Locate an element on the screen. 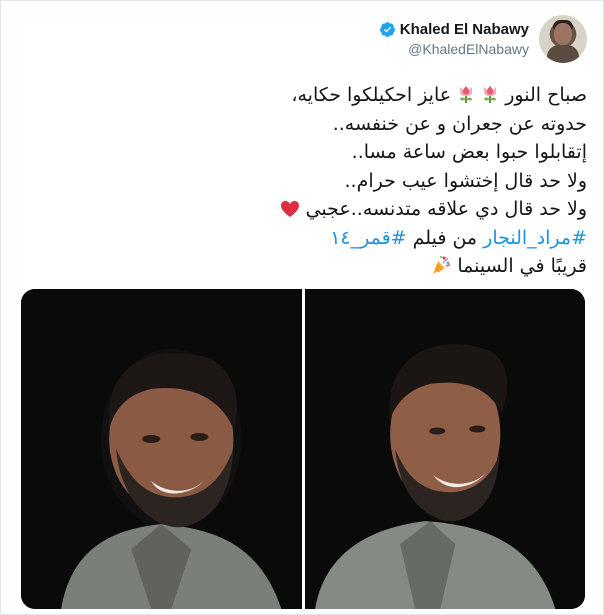 This screenshot has width=604, height=615. name-row: Khaled El Nabawy is located at coordinates (454, 29).